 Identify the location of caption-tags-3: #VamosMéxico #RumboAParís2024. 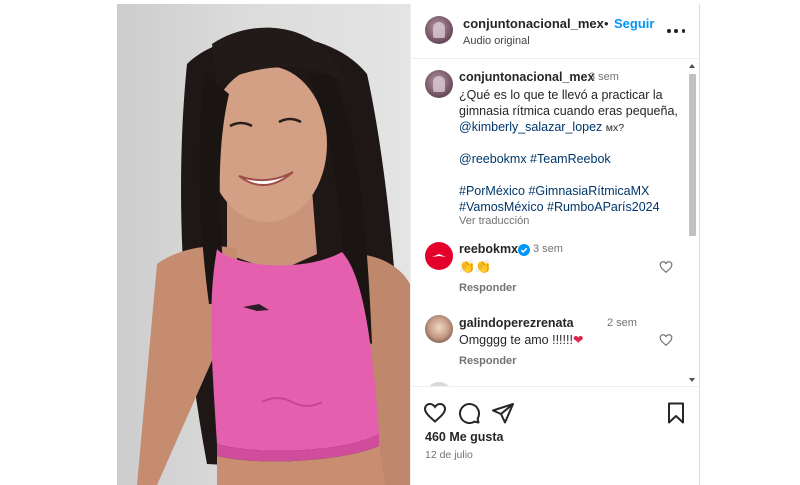
(559, 207).